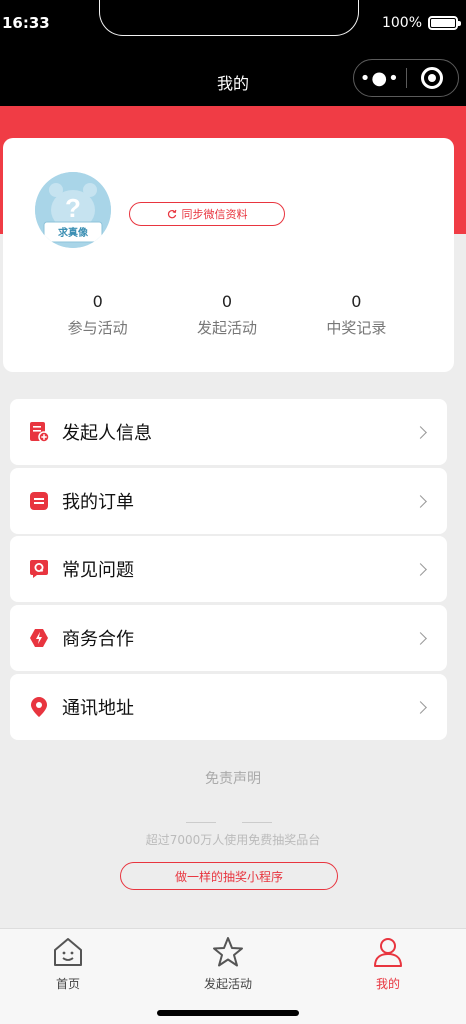 The width and height of the screenshot is (466, 1024). I want to click on menu-item-business: 商务合作, so click(228, 638).